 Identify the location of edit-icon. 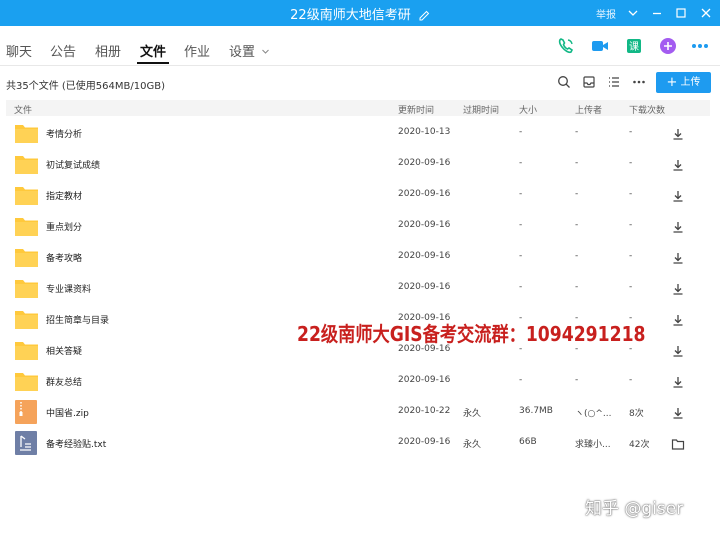
(424, 15).